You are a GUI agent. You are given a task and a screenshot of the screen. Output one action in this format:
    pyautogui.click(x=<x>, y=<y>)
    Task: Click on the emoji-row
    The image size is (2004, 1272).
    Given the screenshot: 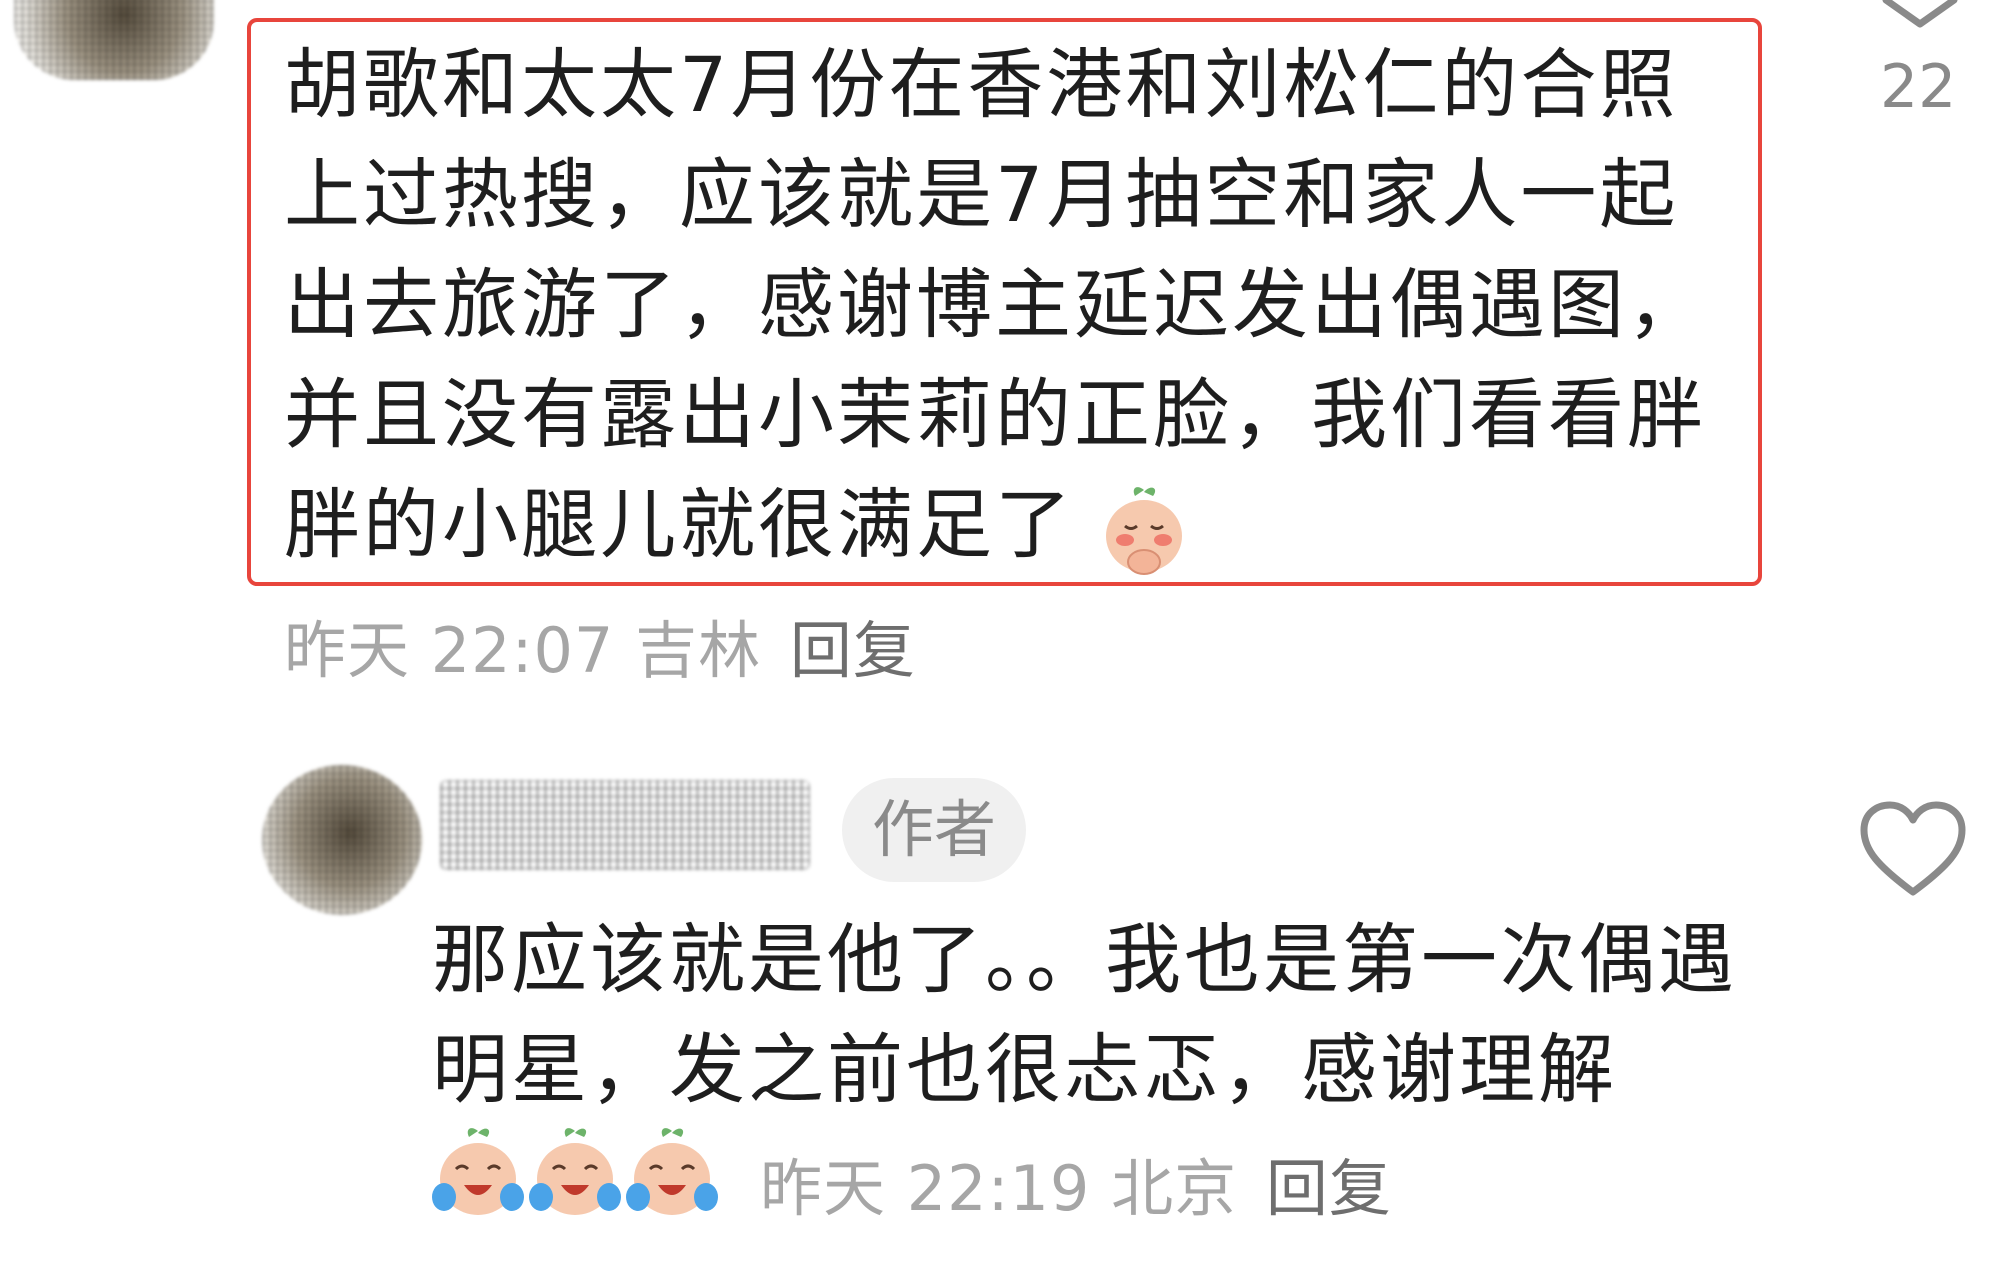 What is the action you would take?
    pyautogui.click(x=575, y=1175)
    